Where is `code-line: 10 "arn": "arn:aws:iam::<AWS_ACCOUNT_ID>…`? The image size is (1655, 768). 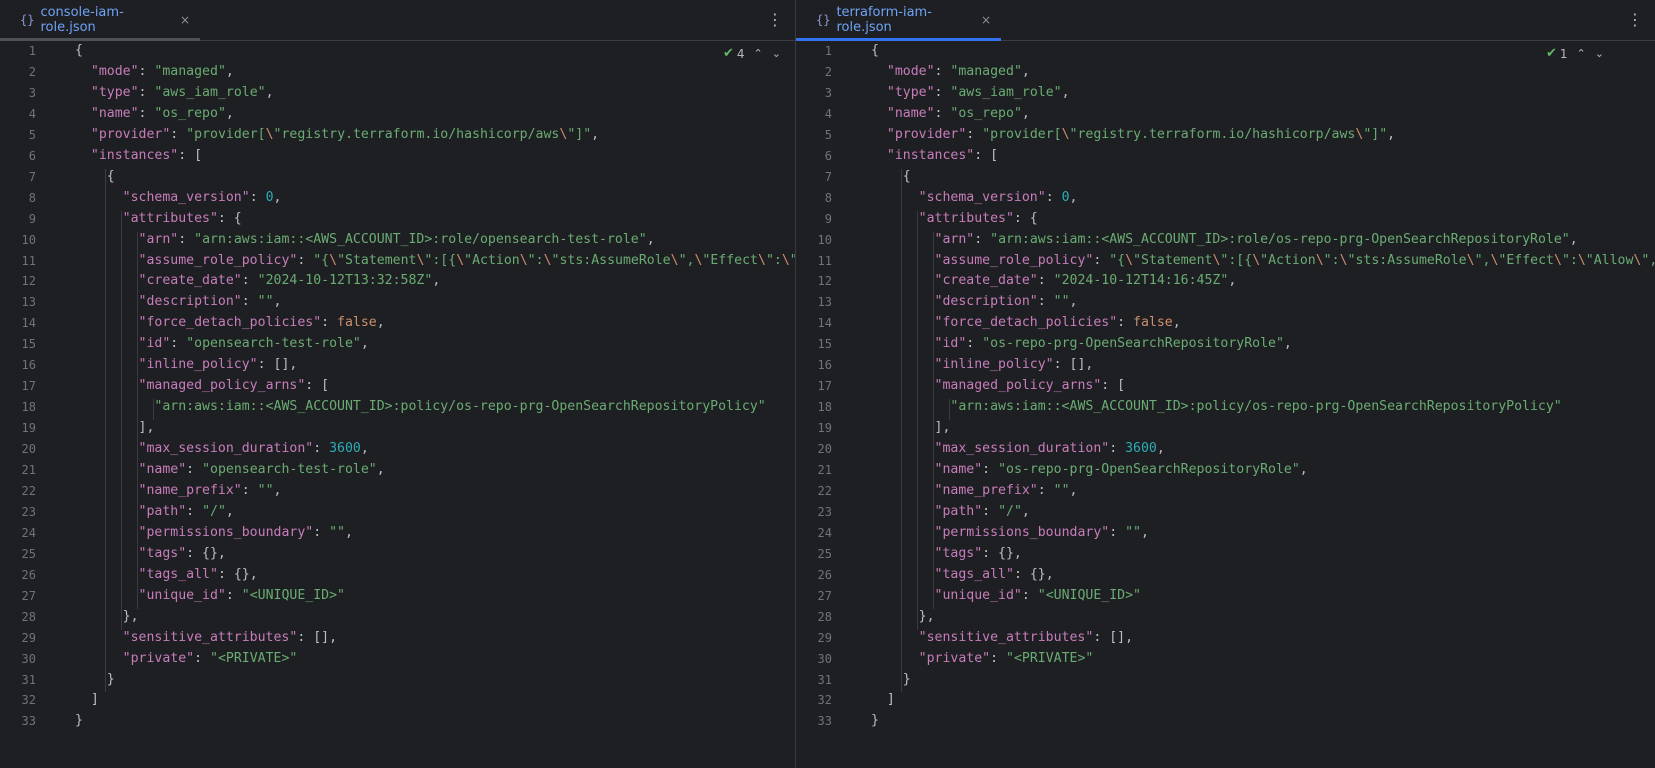
code-line: 10 "arn": "arn:aws:iam::<AWS_ACCOUNT_ID>… is located at coordinates (397, 240).